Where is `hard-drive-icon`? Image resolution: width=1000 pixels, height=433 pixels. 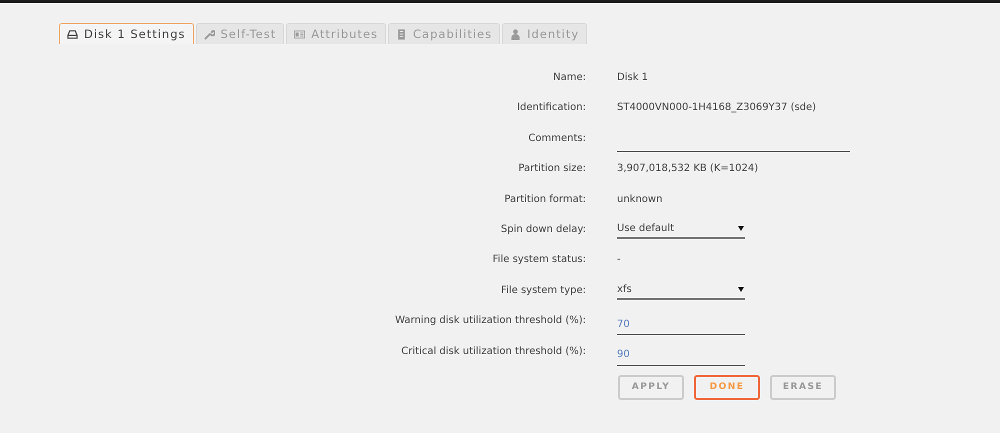 hard-drive-icon is located at coordinates (72, 34).